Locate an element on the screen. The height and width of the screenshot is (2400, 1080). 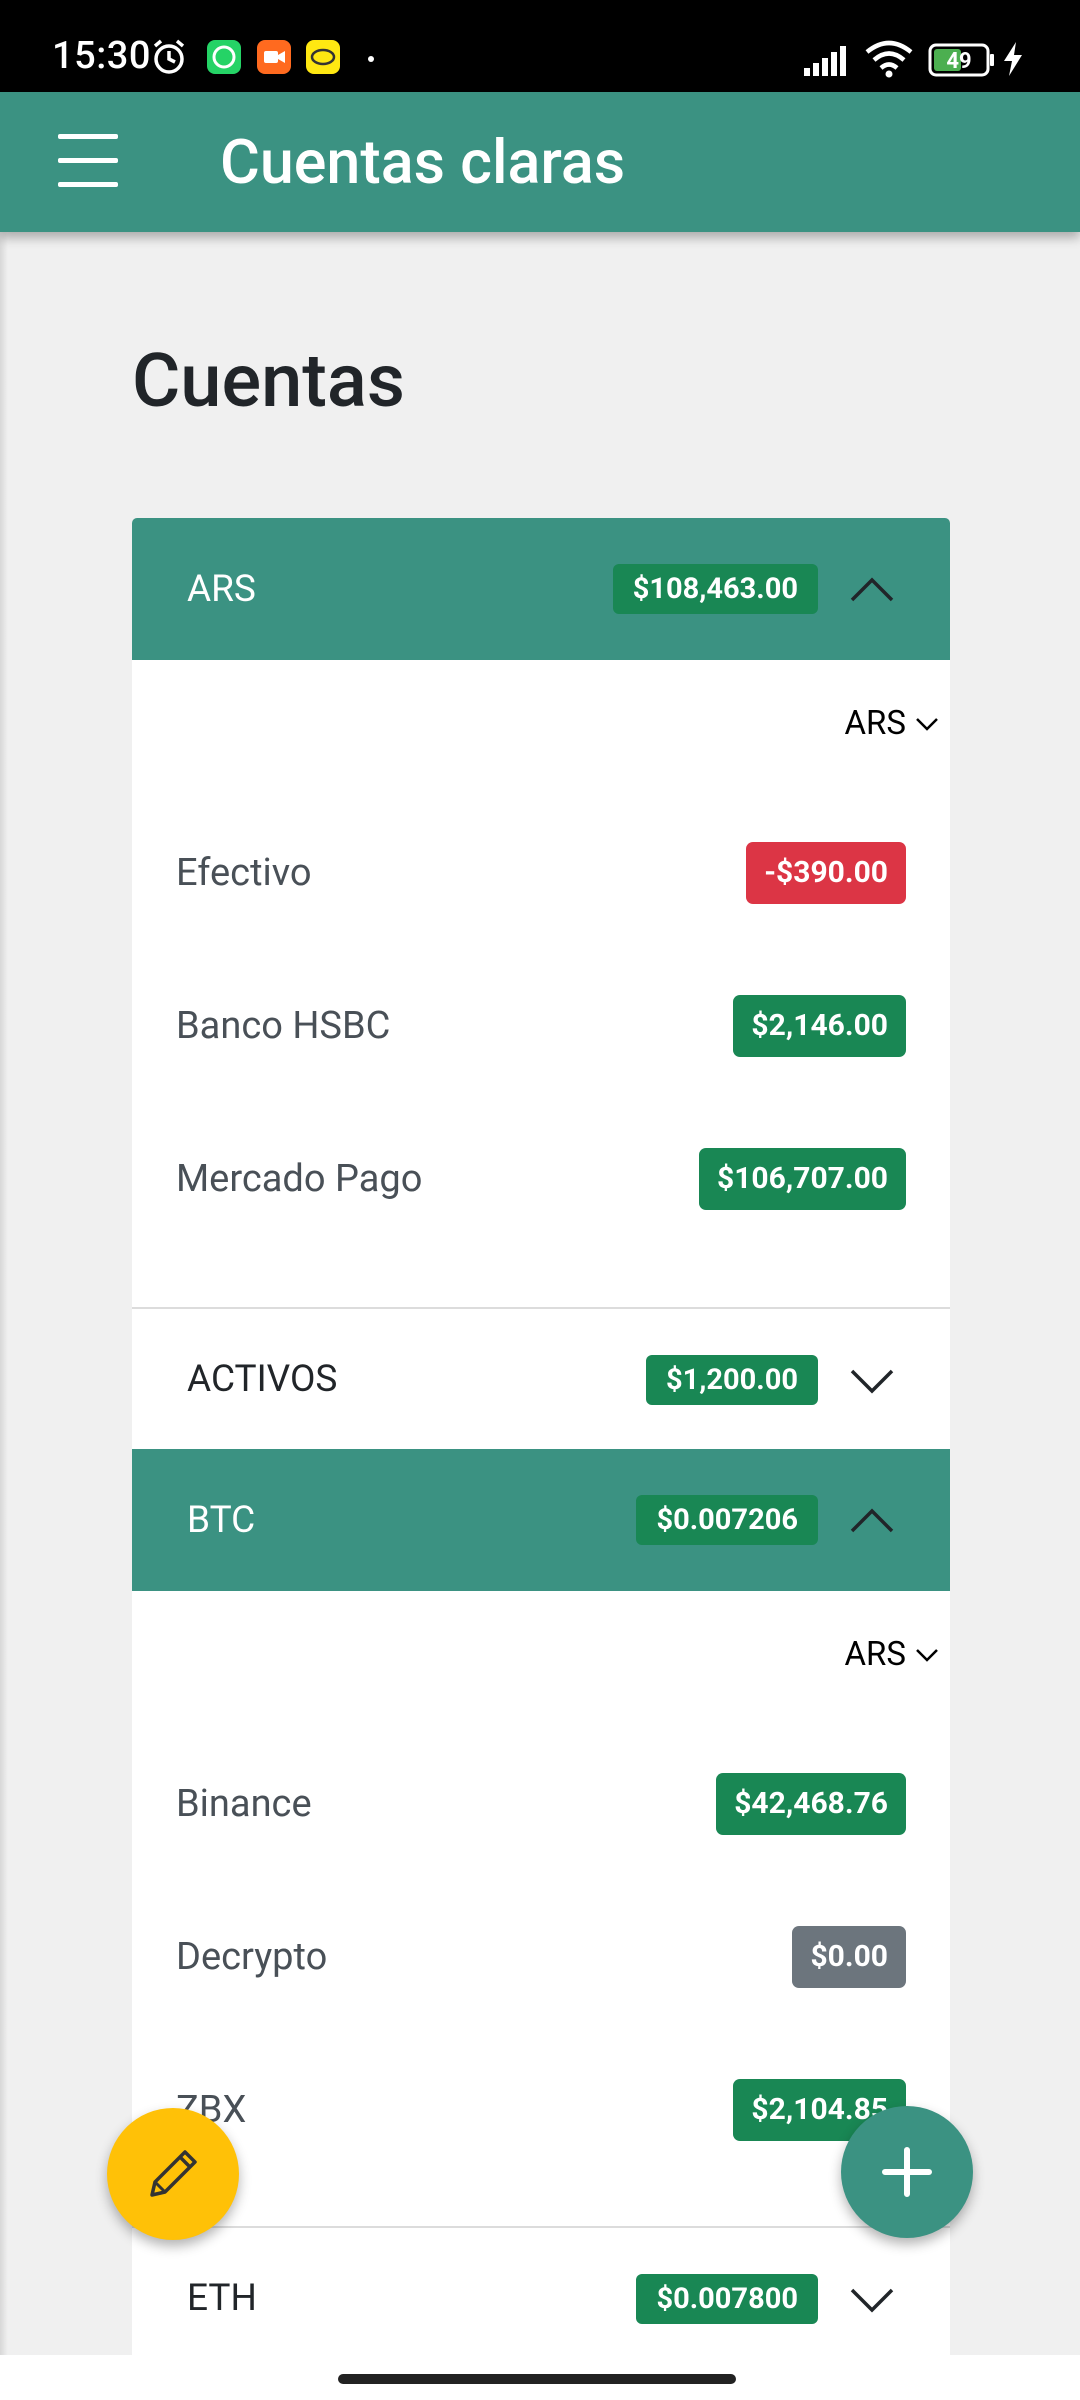
group-label: ETH is located at coordinates (222, 2298).